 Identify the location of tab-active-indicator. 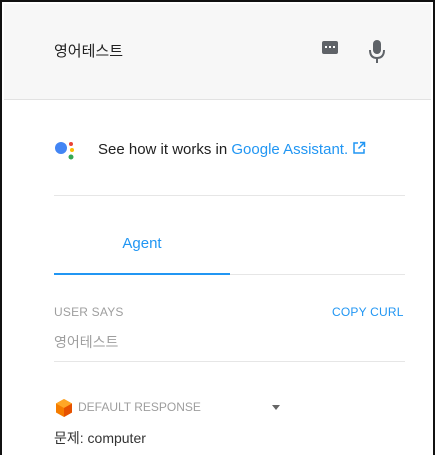
(142, 274).